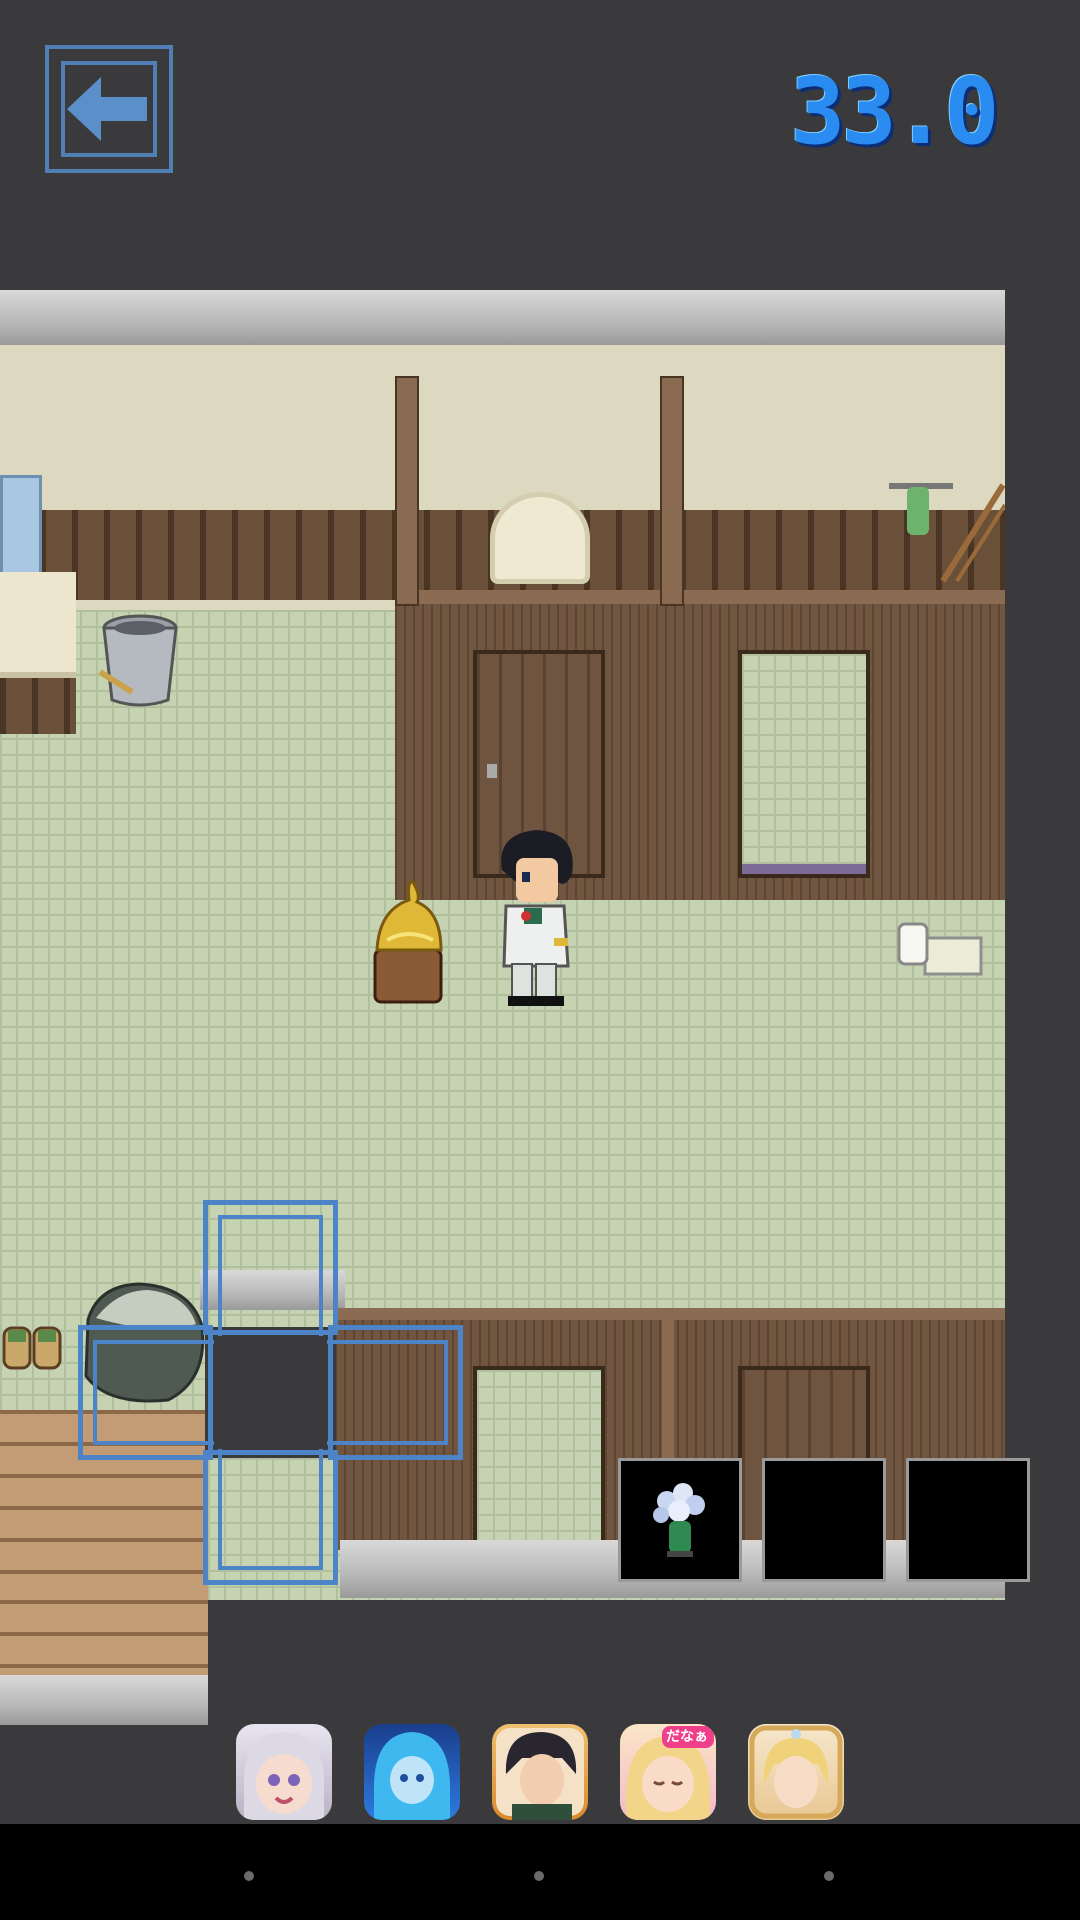 The width and height of the screenshot is (1080, 1920). What do you see at coordinates (146, 1392) in the screenshot?
I see `dpad-left` at bounding box center [146, 1392].